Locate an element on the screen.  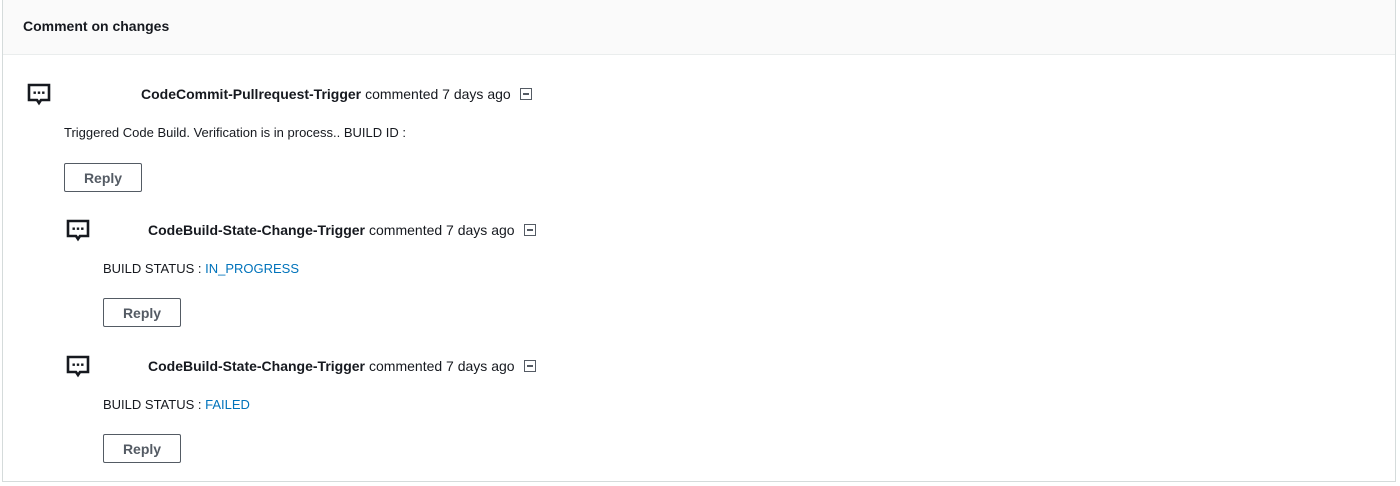
comment-body: BUILD STATUS : FAILED is located at coordinates (176, 404).